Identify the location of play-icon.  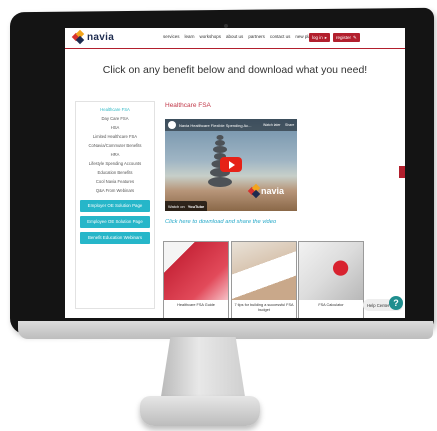
(231, 164).